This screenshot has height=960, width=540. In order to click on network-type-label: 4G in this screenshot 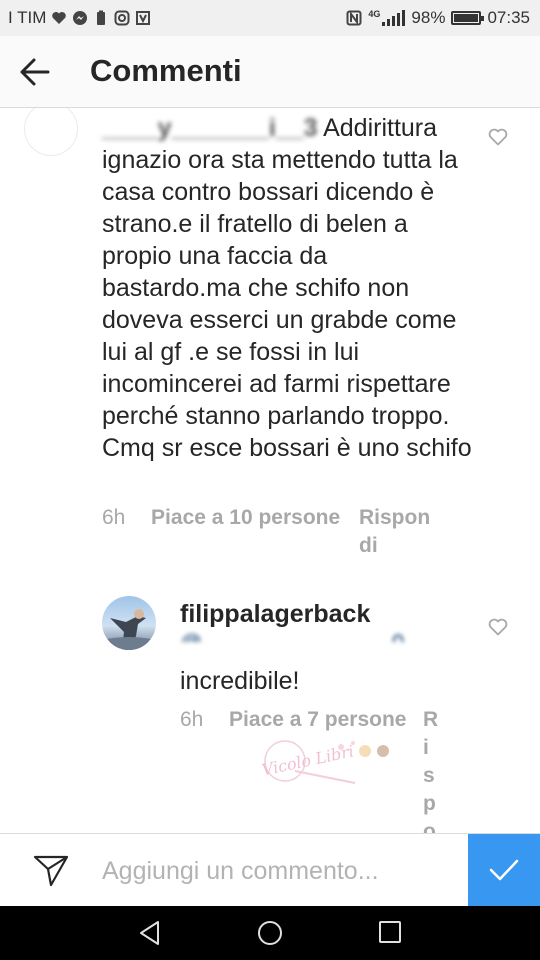, I will do `click(374, 14)`.